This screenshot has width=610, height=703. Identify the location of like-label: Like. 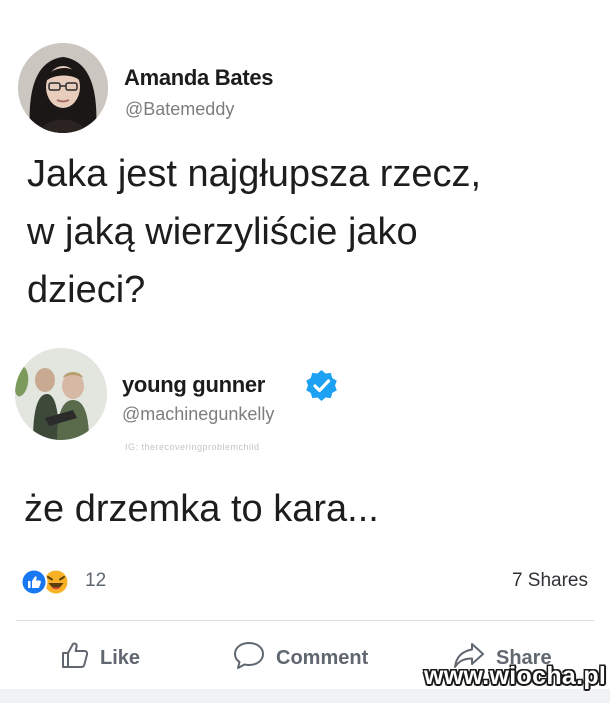
(120, 657).